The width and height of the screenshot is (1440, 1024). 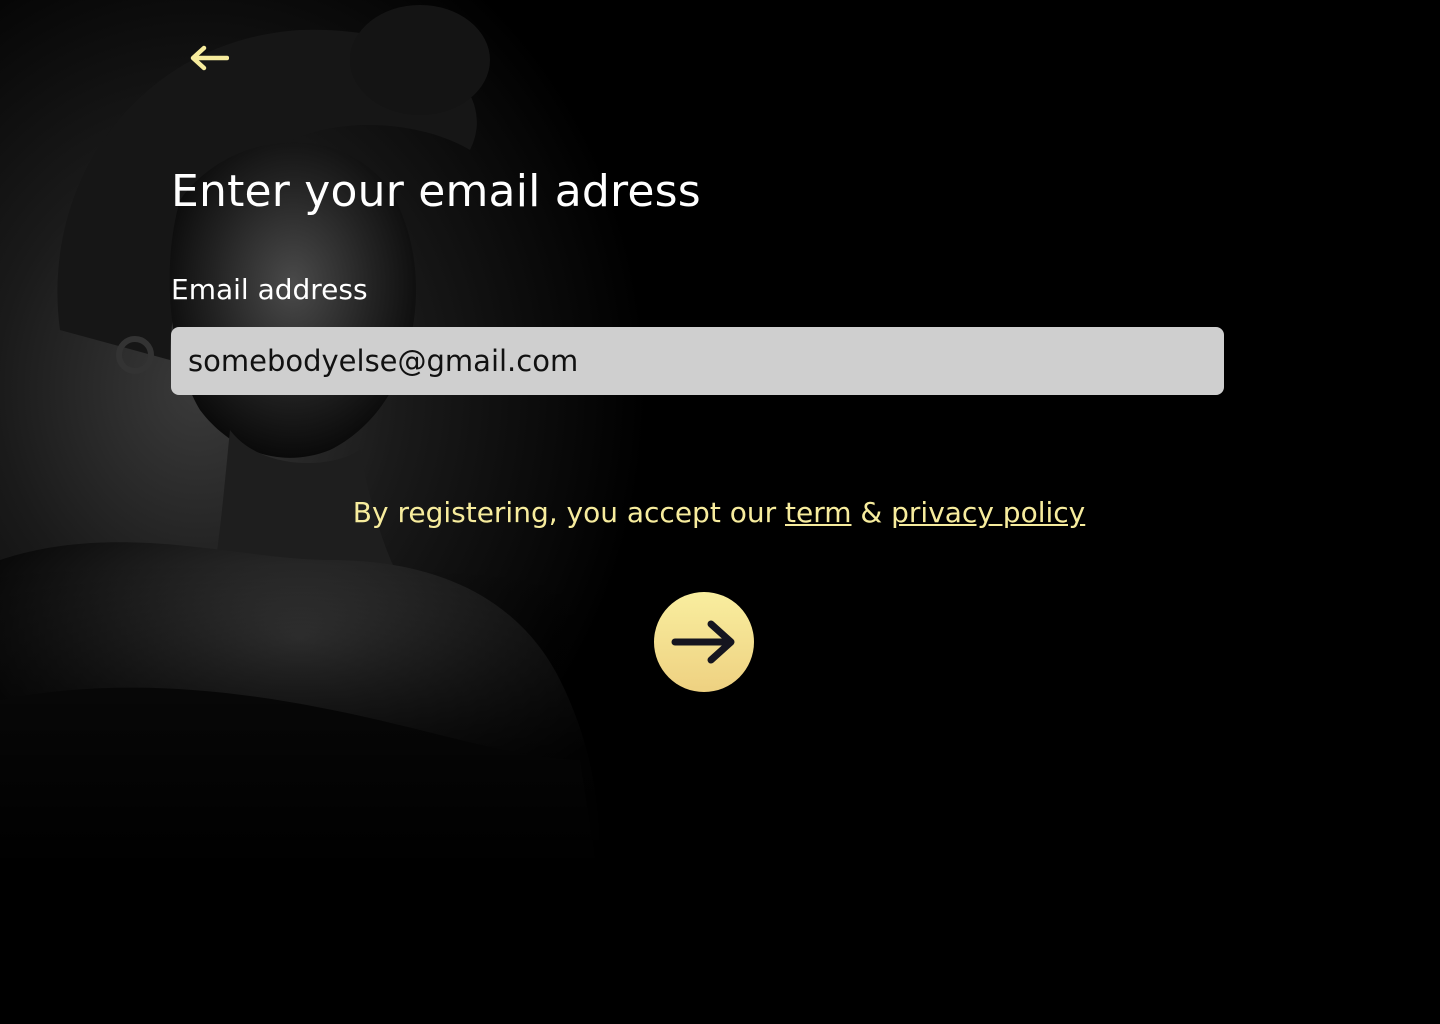 What do you see at coordinates (269, 289) in the screenshot?
I see `email-label: Email address` at bounding box center [269, 289].